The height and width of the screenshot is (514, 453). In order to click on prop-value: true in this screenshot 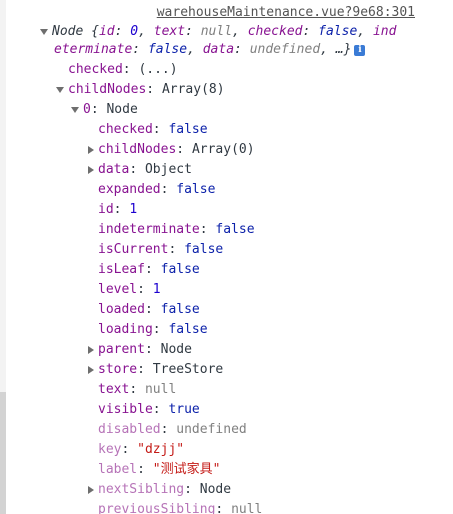, I will do `click(184, 409)`.